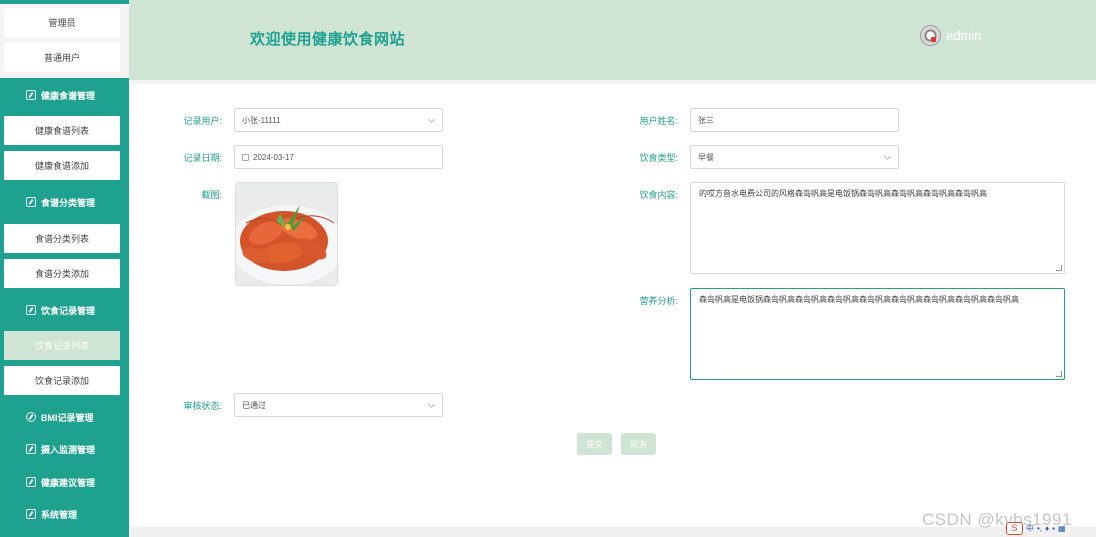  What do you see at coordinates (62, 380) in the screenshot?
I see `sidebar-item-diet-record-add: 饮食记录添加` at bounding box center [62, 380].